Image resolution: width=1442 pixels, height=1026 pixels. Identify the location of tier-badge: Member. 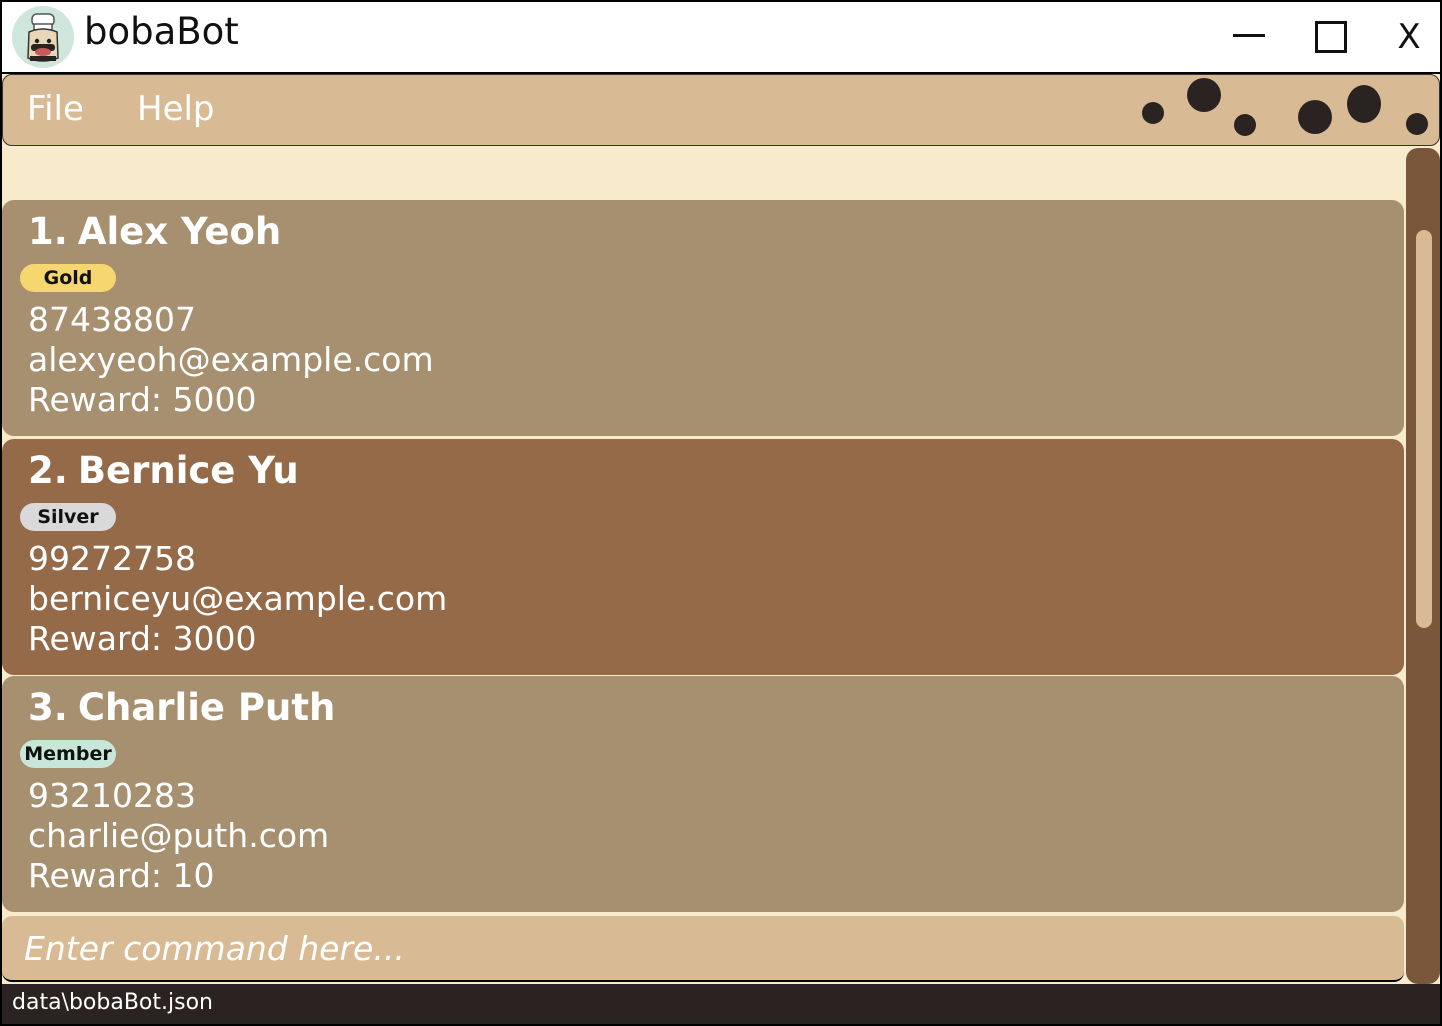
(68, 754).